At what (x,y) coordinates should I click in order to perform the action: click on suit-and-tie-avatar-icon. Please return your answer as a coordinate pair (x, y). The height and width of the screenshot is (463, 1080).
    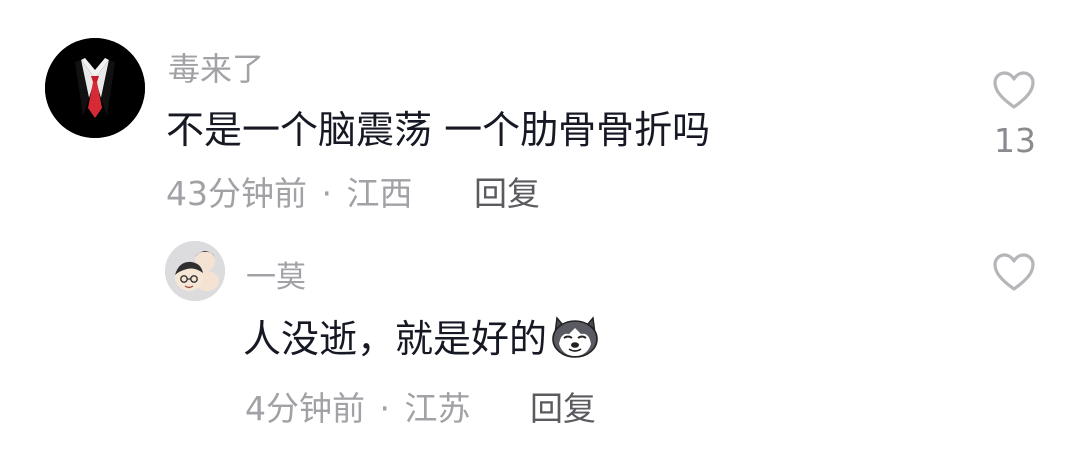
    Looking at the image, I should click on (95, 88).